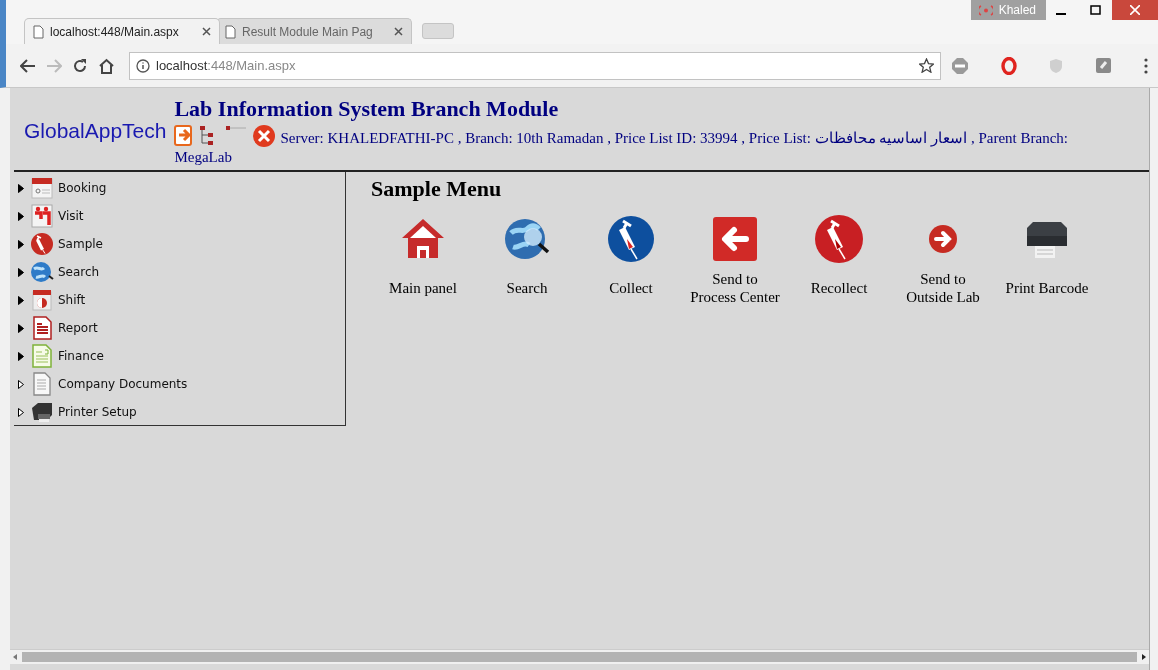 The image size is (1158, 670). Describe the element at coordinates (437, 189) in the screenshot. I see `section-title: Sample Menu` at that location.